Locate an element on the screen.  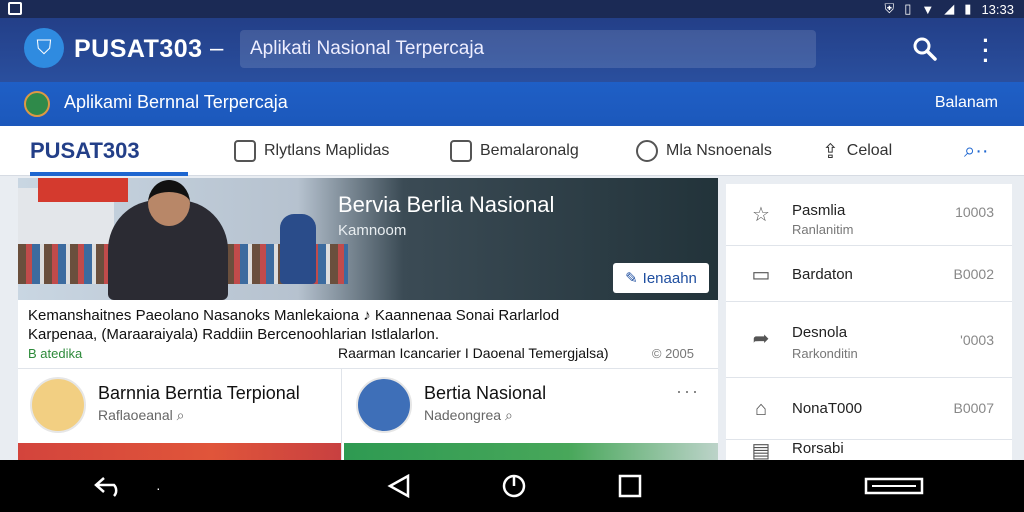
search-icon is located at coordinates (925, 49).